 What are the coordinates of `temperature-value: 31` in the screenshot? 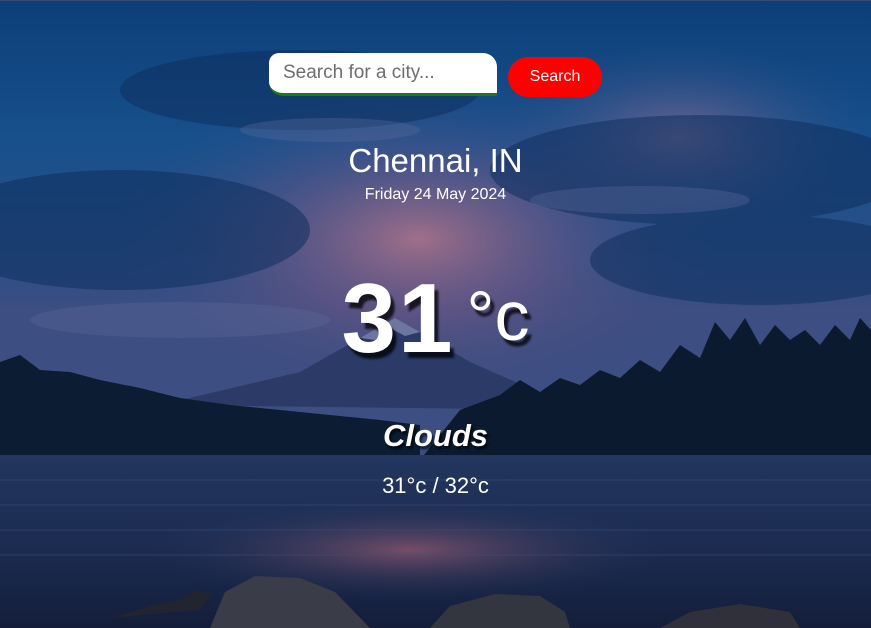 It's located at (398, 318).